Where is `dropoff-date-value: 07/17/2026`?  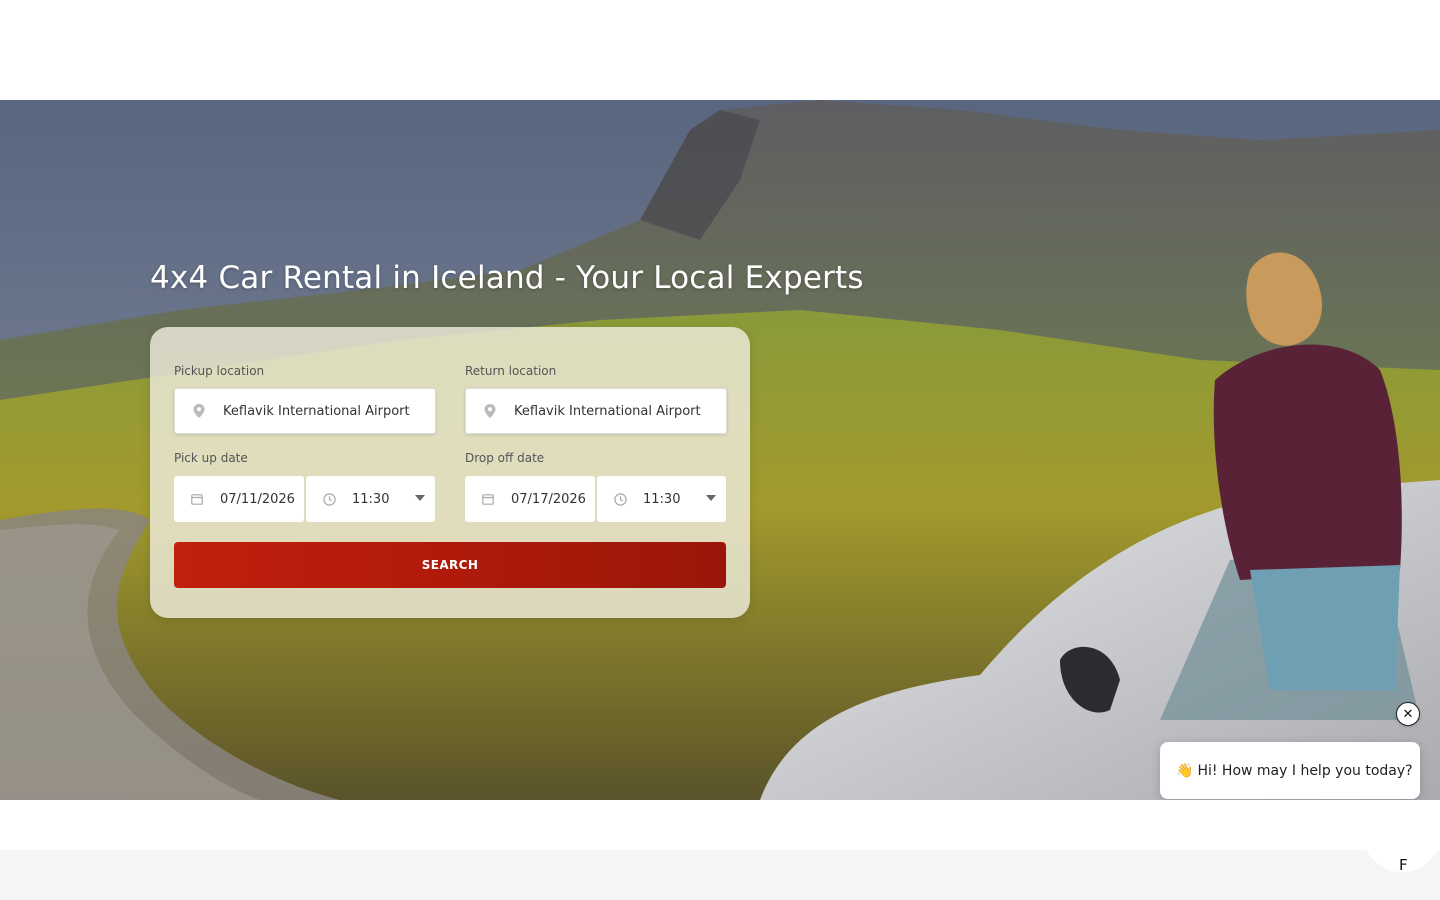 dropoff-date-value: 07/17/2026 is located at coordinates (548, 499).